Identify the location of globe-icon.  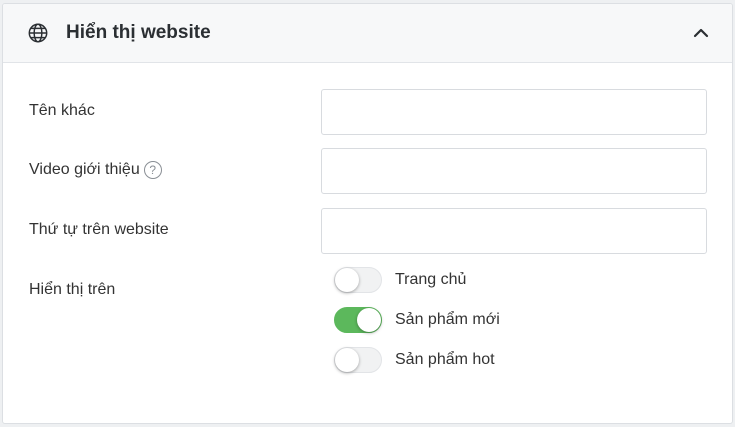
(38, 33).